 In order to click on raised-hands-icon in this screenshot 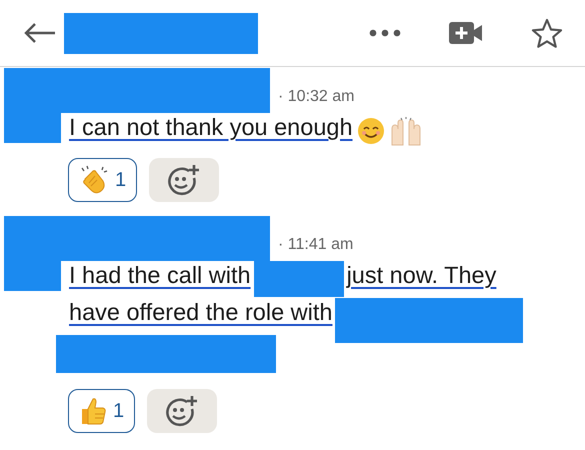, I will do `click(405, 132)`.